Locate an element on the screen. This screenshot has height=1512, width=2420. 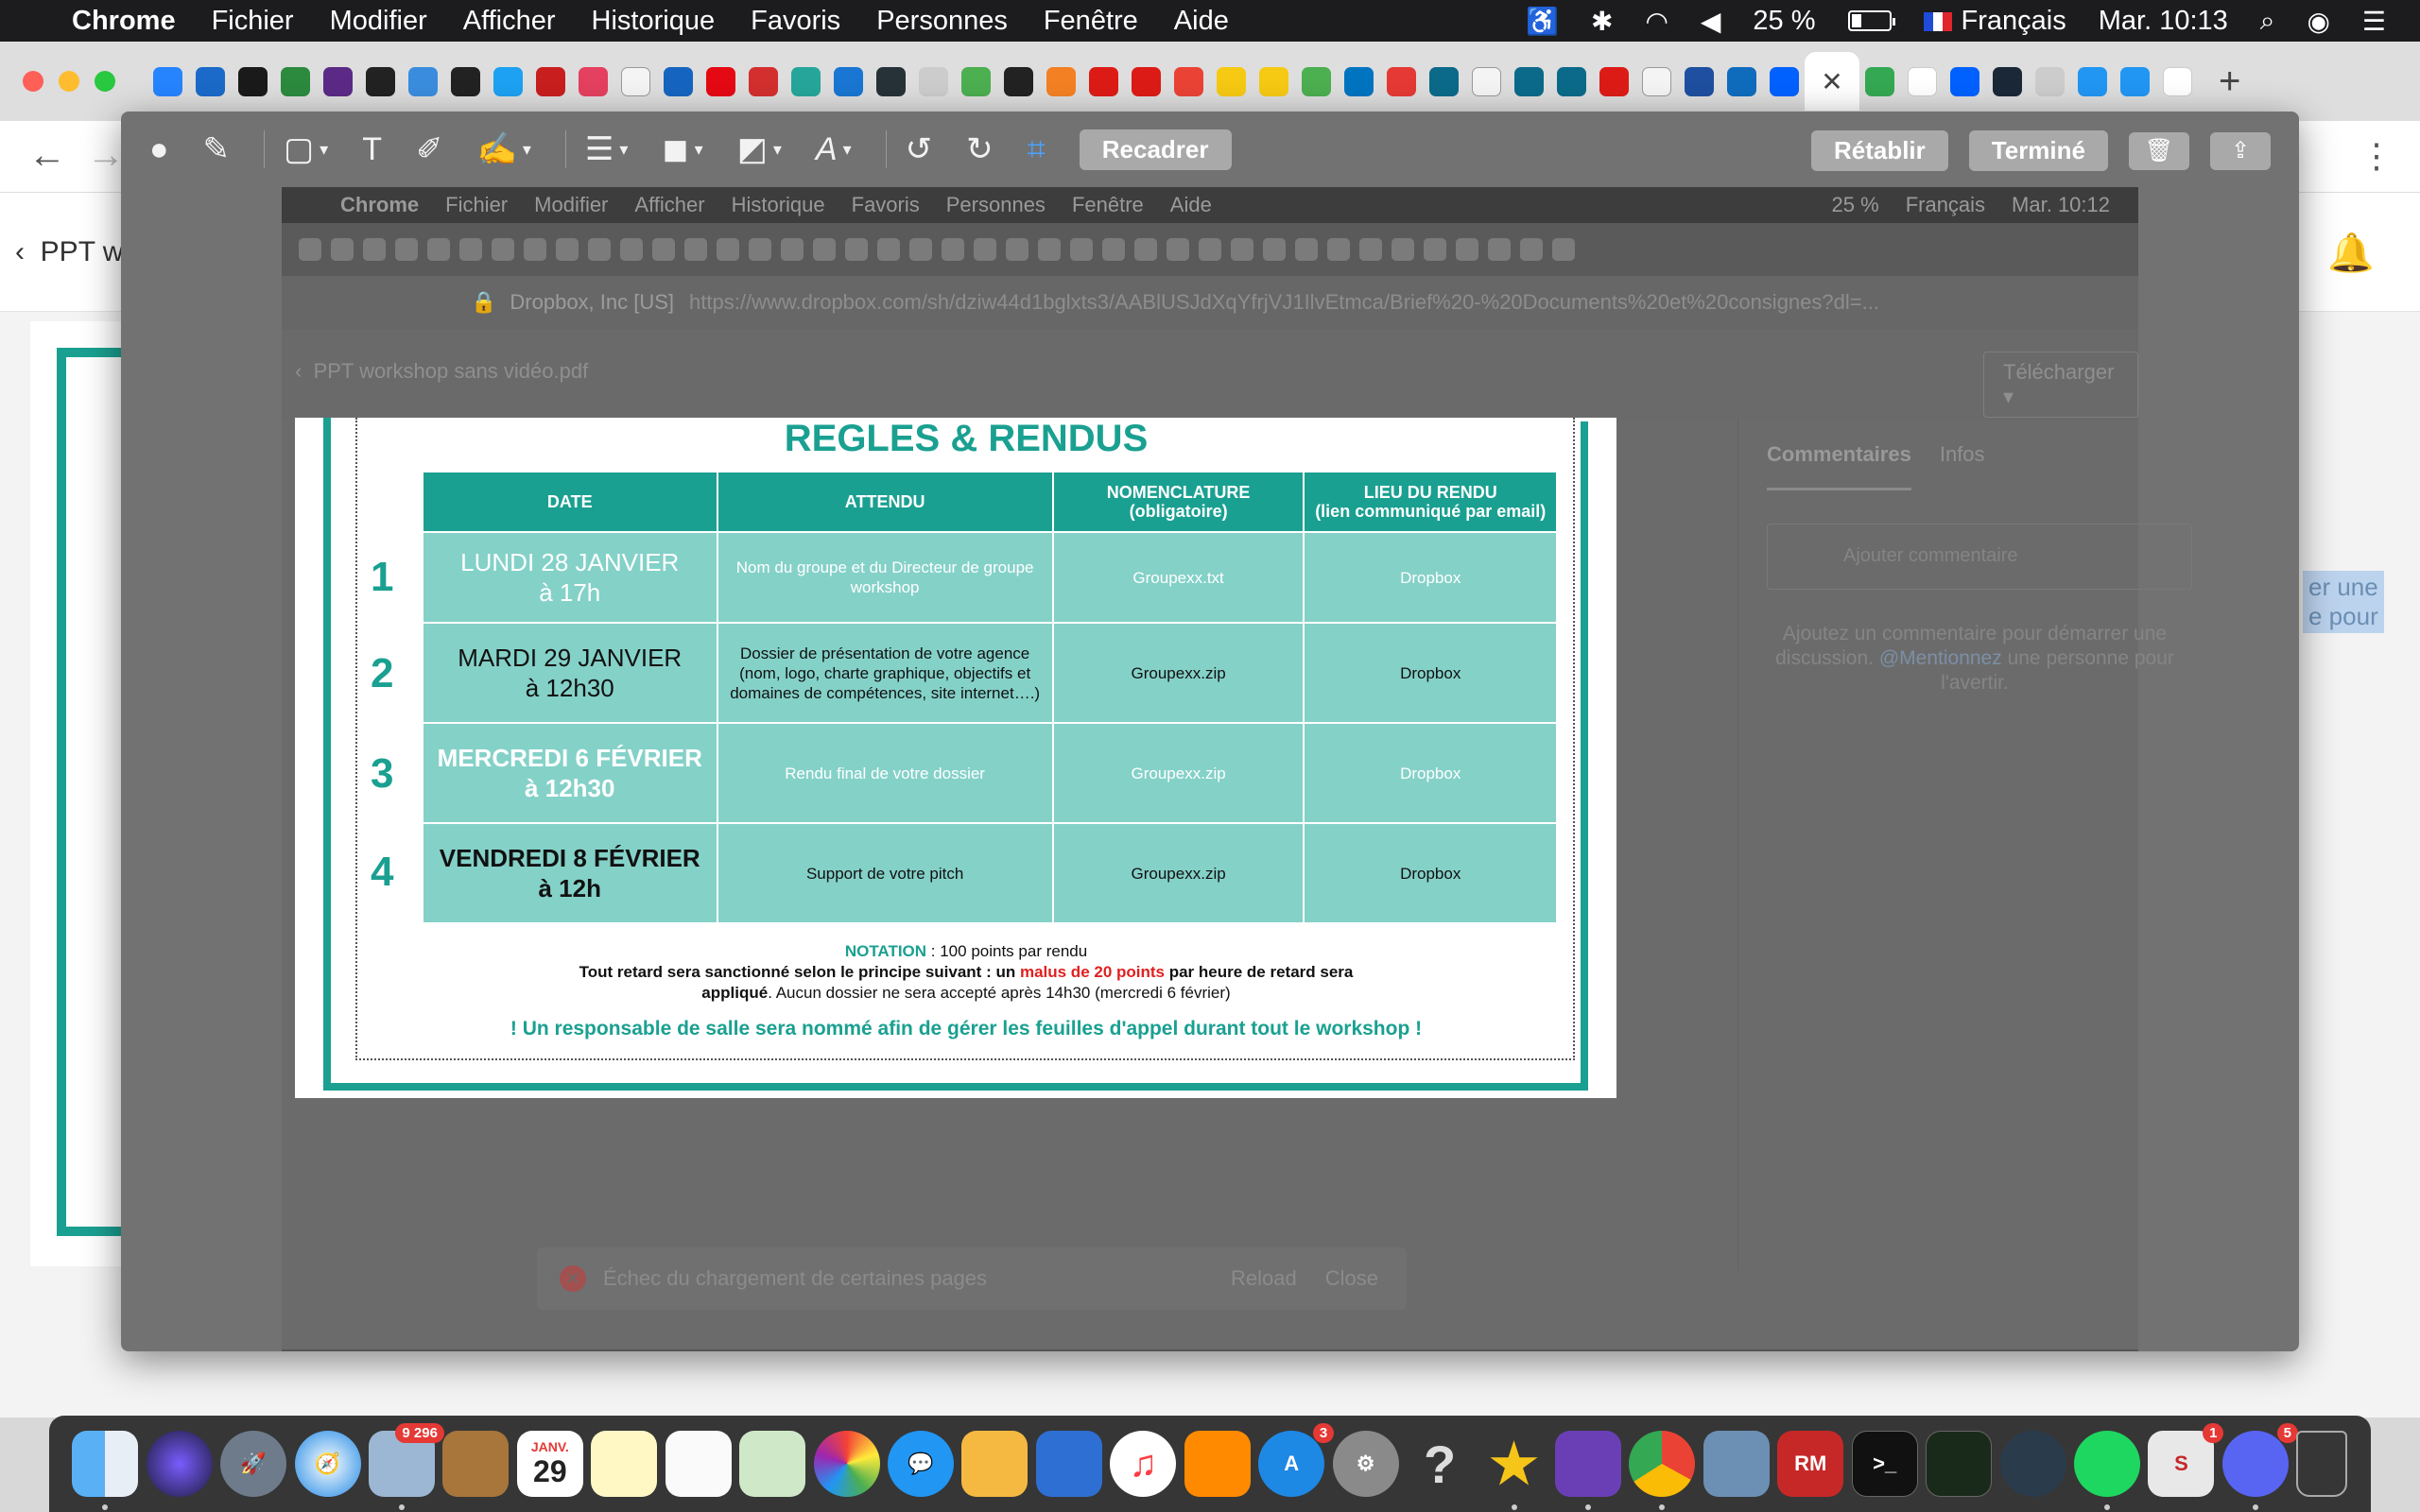
new-tab-button: + is located at coordinates (2229, 81).